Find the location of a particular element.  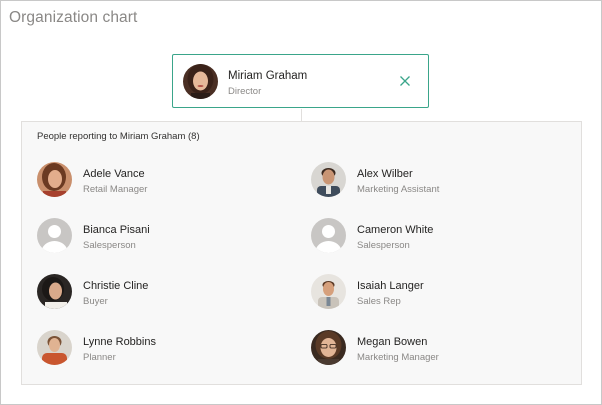

close-icon is located at coordinates (405, 81).